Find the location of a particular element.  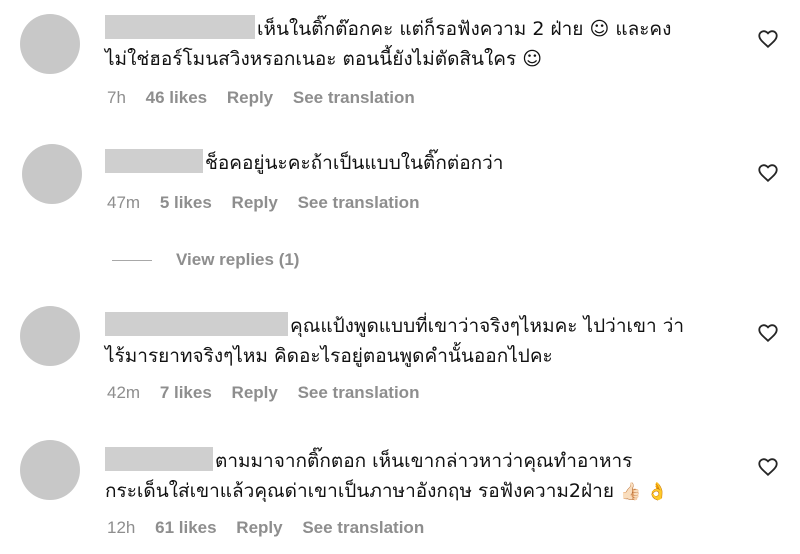

likes-count: 61 likes is located at coordinates (185, 527).